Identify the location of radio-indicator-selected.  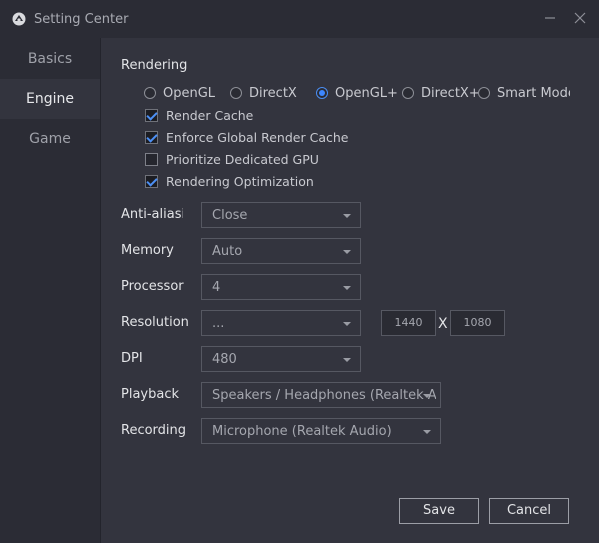
(322, 93).